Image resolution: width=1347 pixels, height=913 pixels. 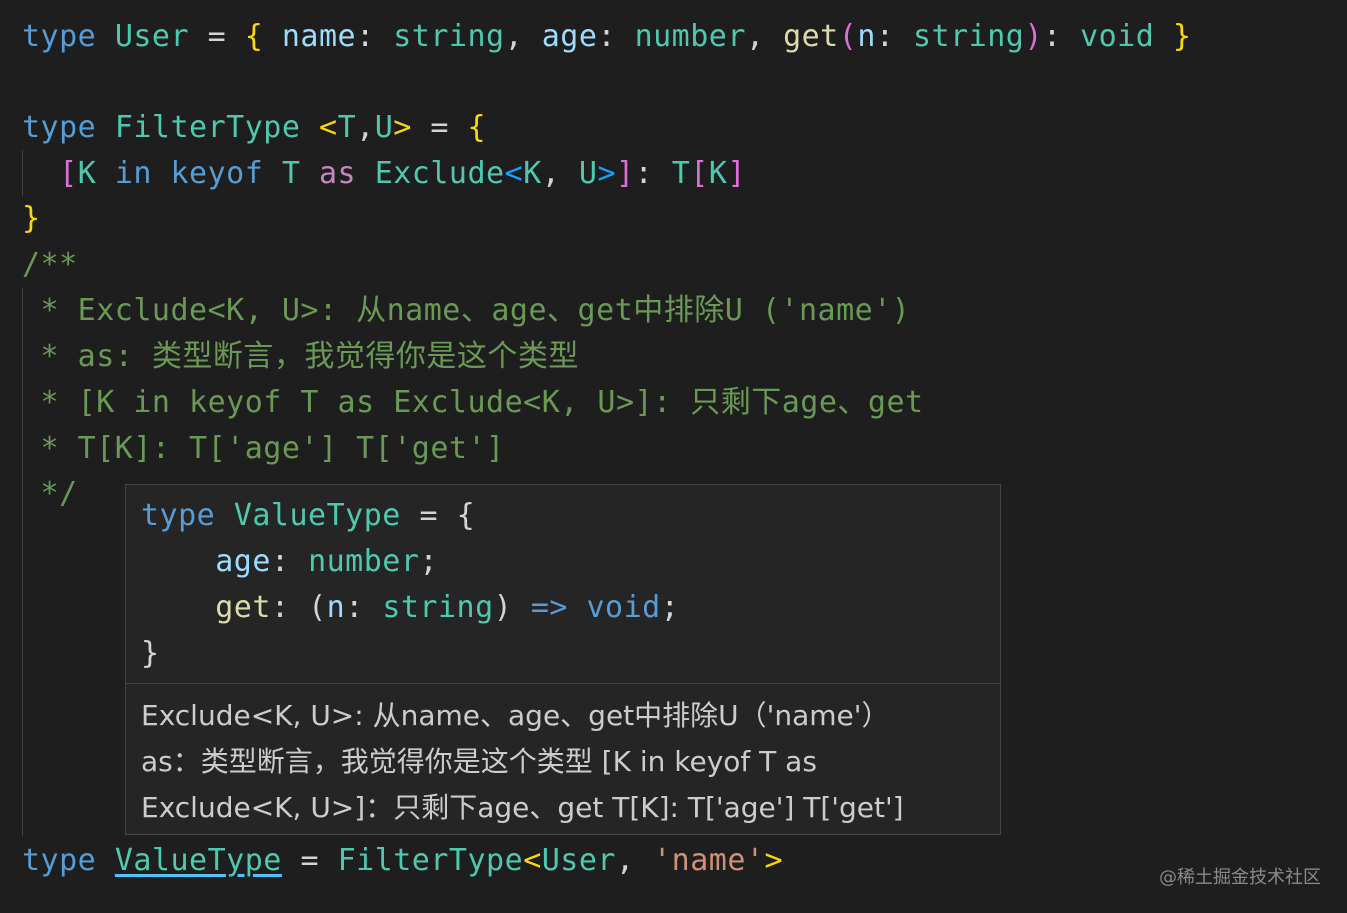 What do you see at coordinates (338, 173) in the screenshot?
I see `keyword: as` at bounding box center [338, 173].